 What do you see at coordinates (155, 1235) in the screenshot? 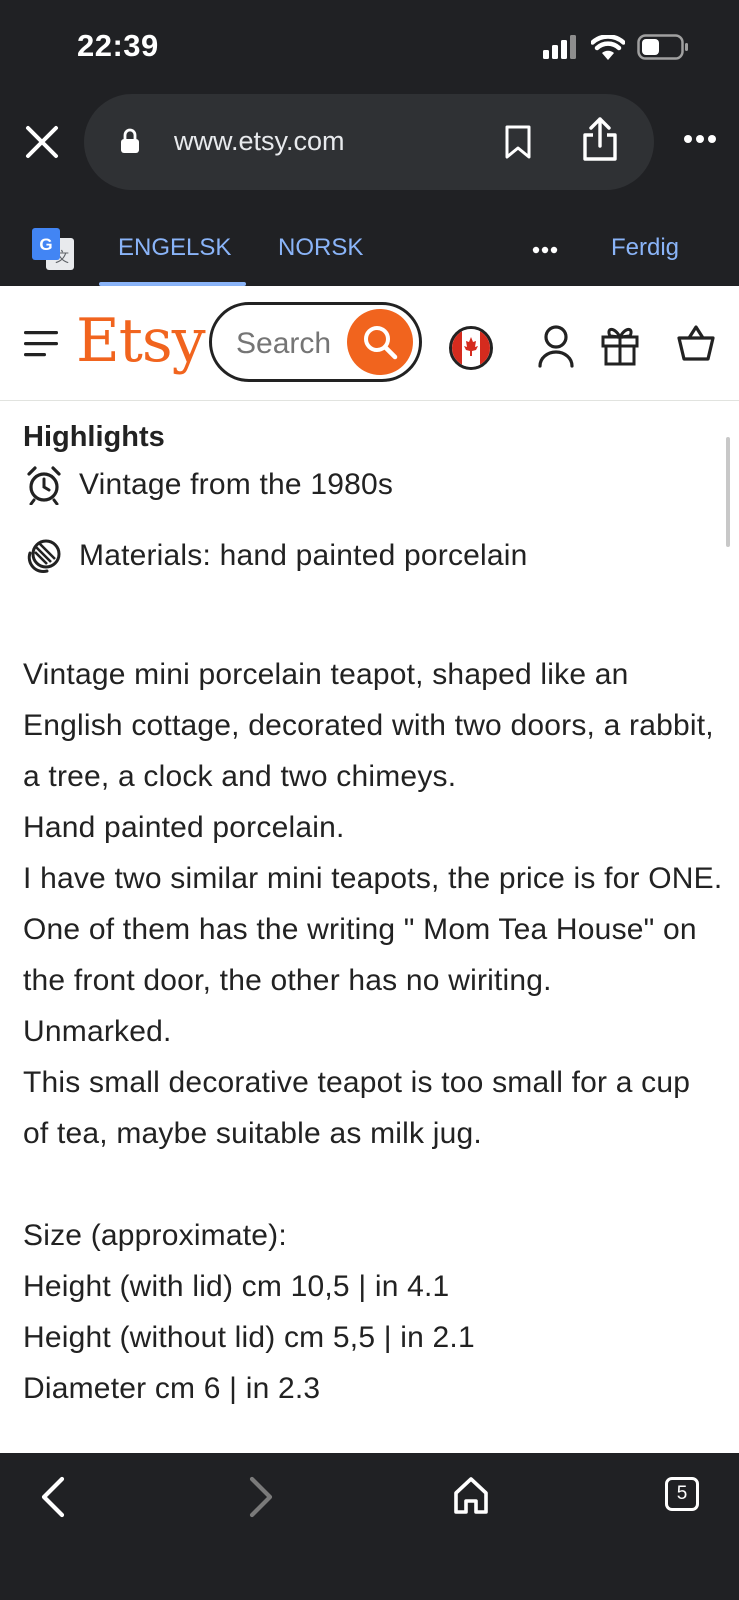
I see `description-line: Size (approximate):` at bounding box center [155, 1235].